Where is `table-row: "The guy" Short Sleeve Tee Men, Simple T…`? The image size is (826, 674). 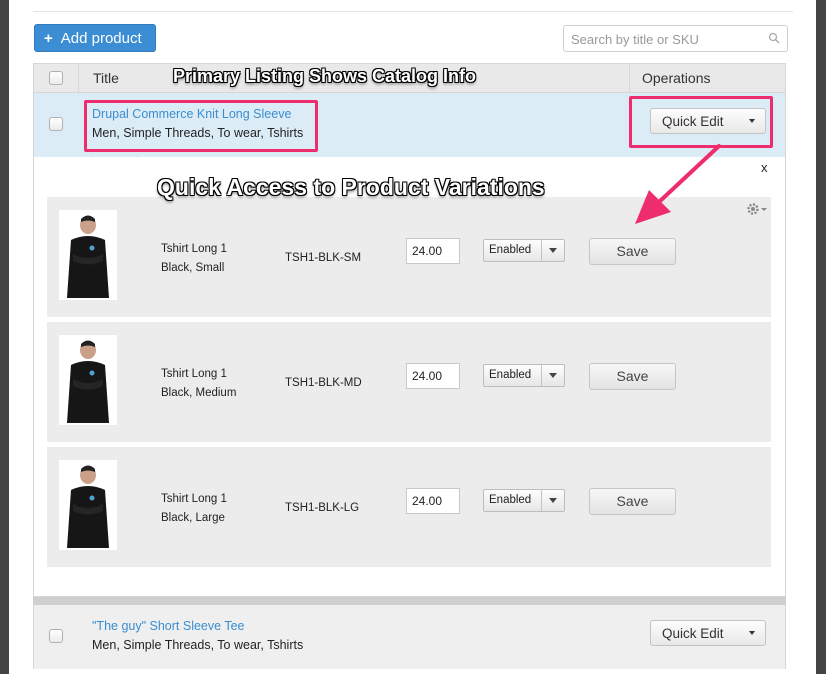
table-row: "The guy" Short Sleeve Tee Men, Simple T… is located at coordinates (409, 637).